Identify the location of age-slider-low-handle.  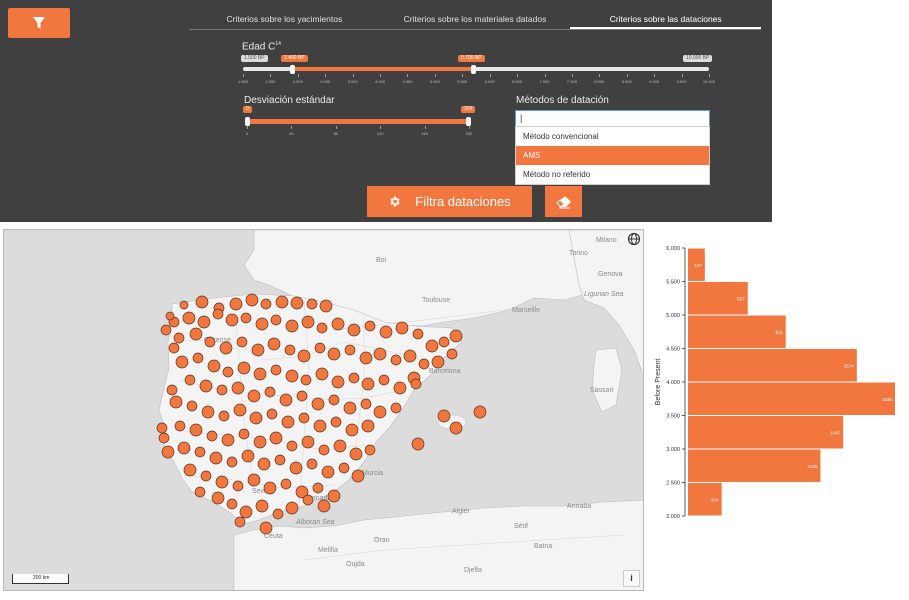
(293, 69).